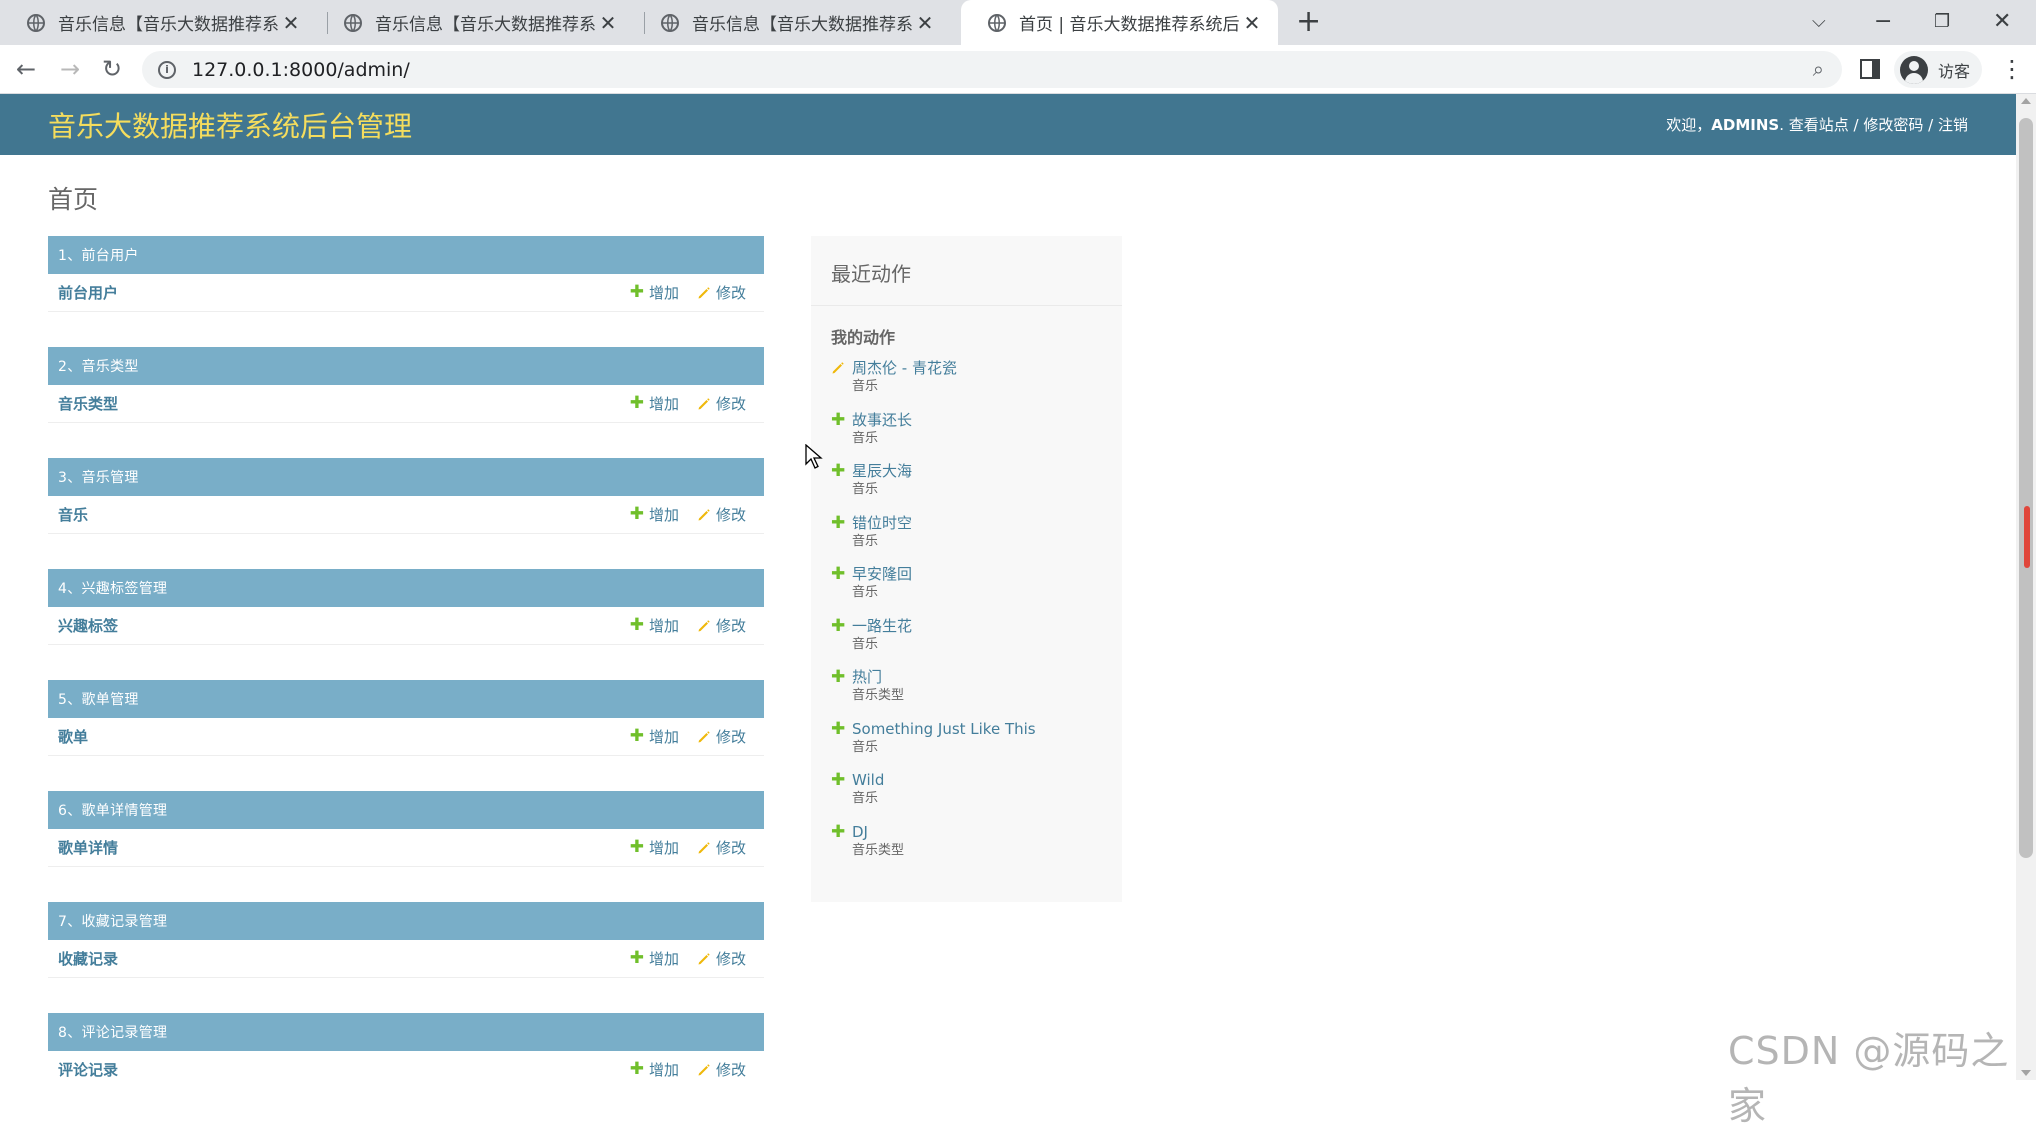  I want to click on recent-action-link: DJ, so click(977, 832).